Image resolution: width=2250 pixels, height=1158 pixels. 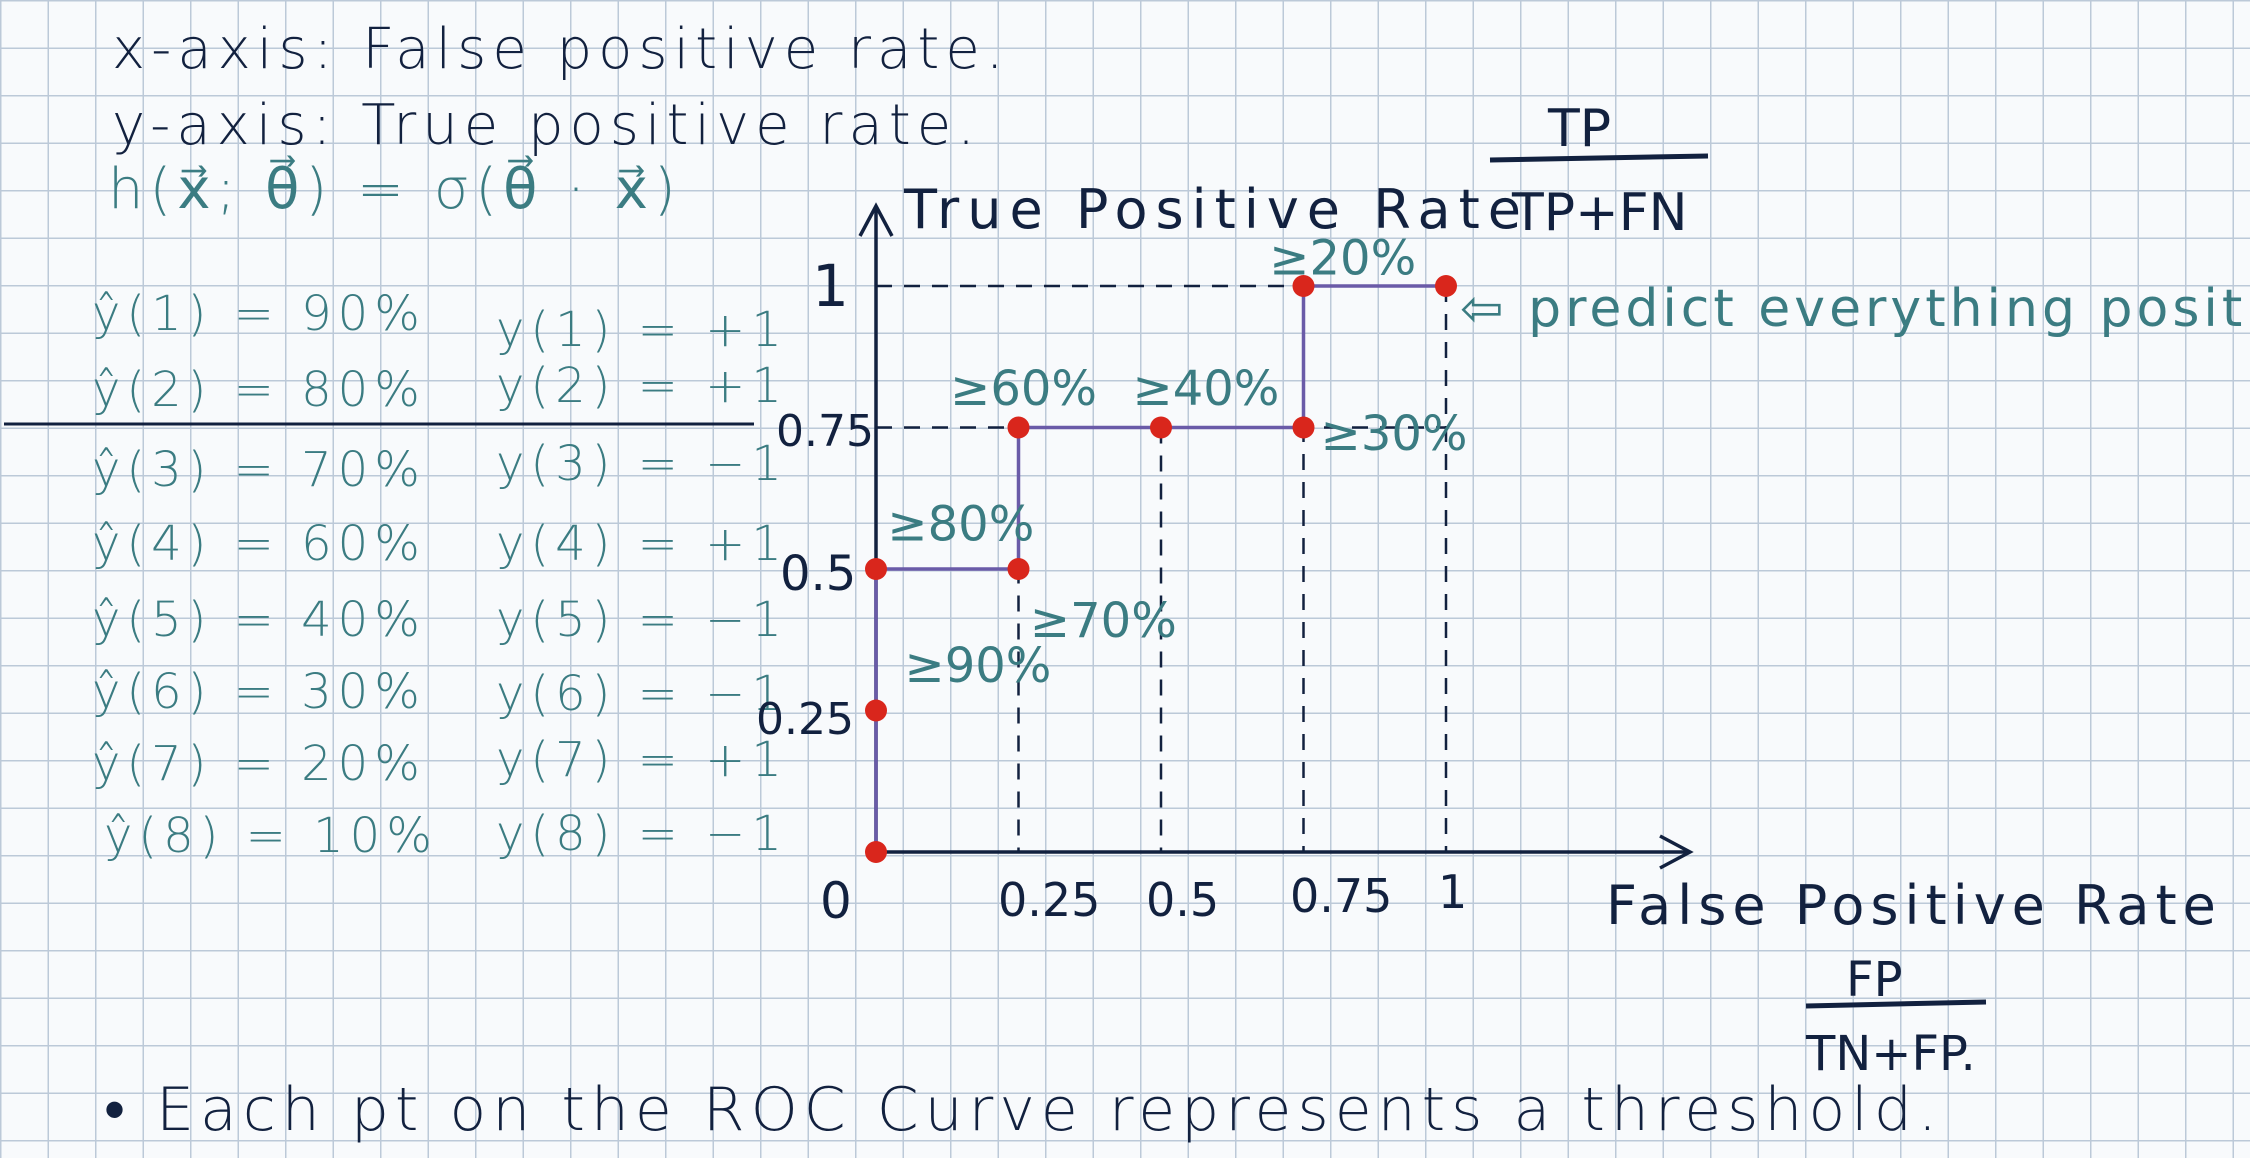 I want to click on tpr-formula: TP TP+FN, so click(x=1599, y=171).